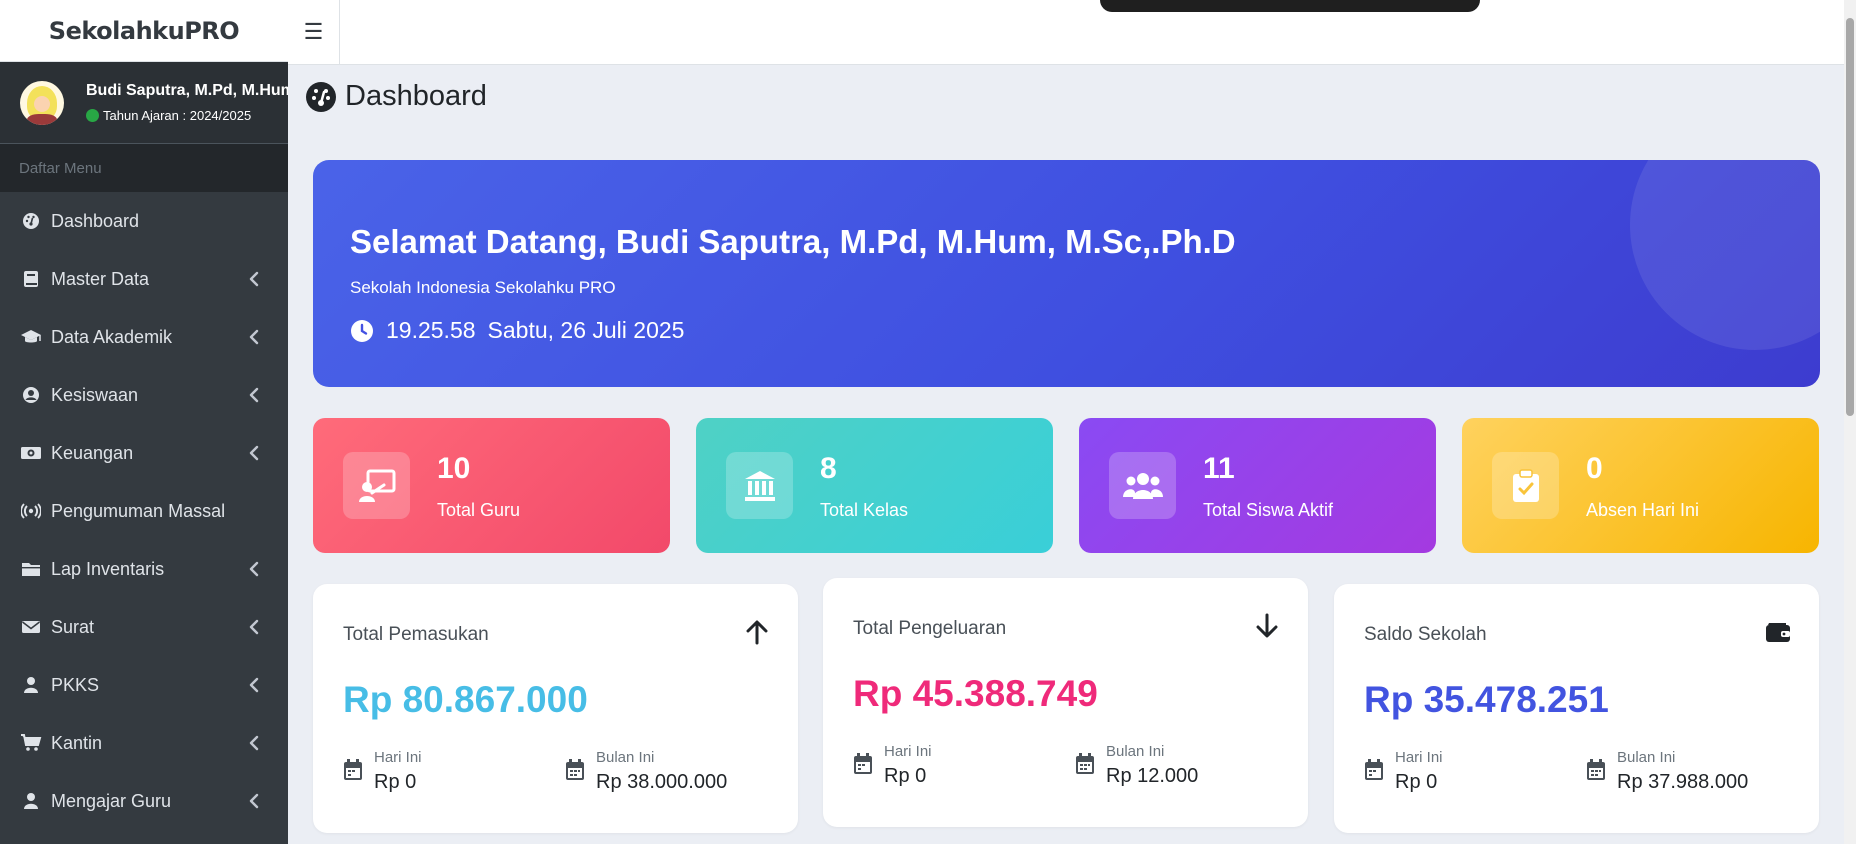 The height and width of the screenshot is (844, 1856). I want to click on sidebar-item-lap-inventaris: Lap Inventaris, so click(144, 569).